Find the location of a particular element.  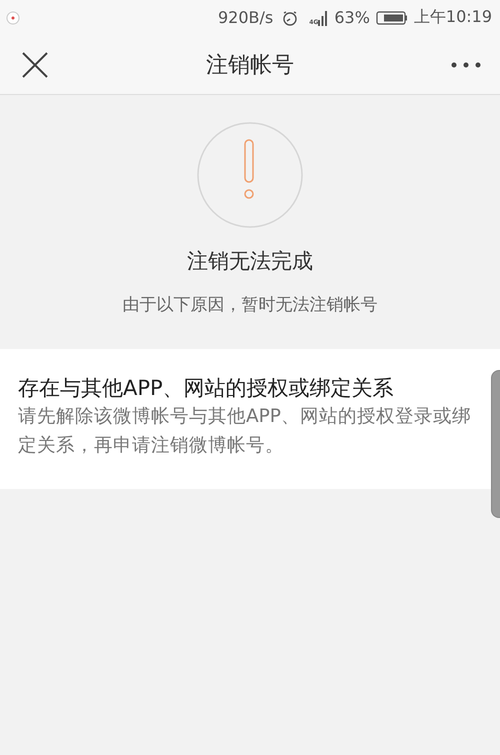

notice-subtitle: 由于以下原因，暂时无法注销帐号 is located at coordinates (250, 305).